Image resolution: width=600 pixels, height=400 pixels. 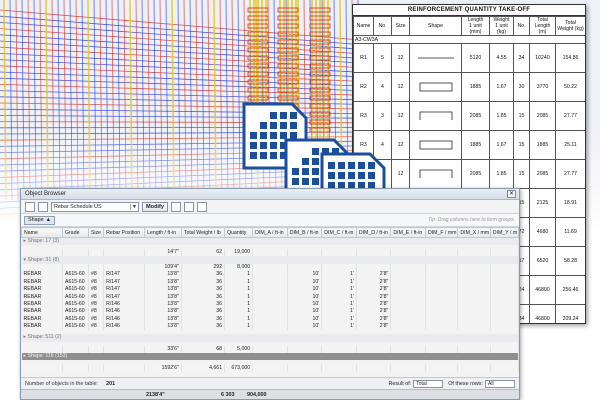 I want to click on save-icon, so click(x=30, y=206).